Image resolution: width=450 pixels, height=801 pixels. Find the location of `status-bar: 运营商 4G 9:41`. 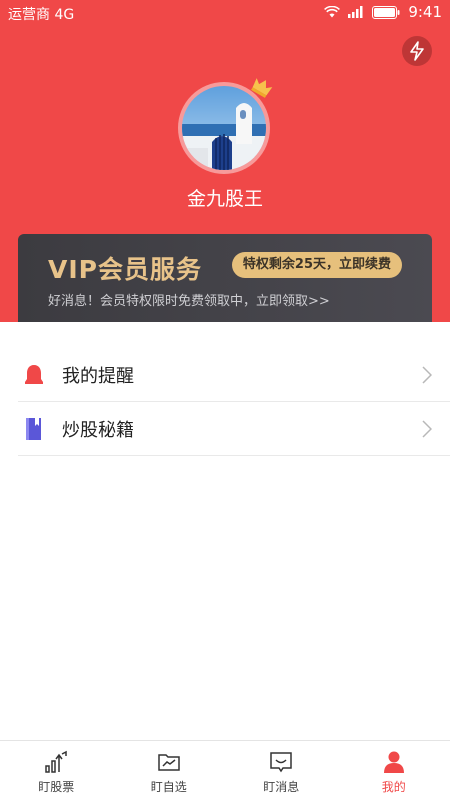

status-bar: 运营商 4G 9:41 is located at coordinates (225, 12).